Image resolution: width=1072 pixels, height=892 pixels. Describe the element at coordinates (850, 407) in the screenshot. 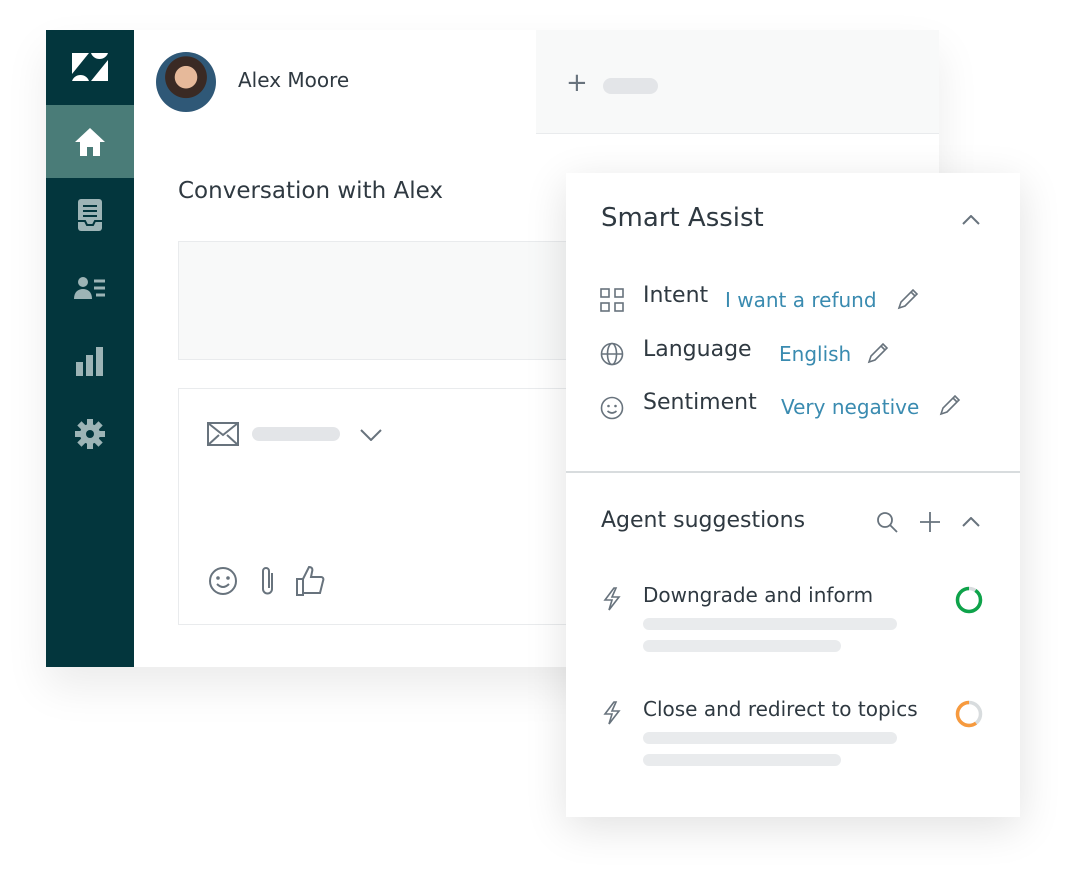

I see `sentiment-value: Very negative` at that location.